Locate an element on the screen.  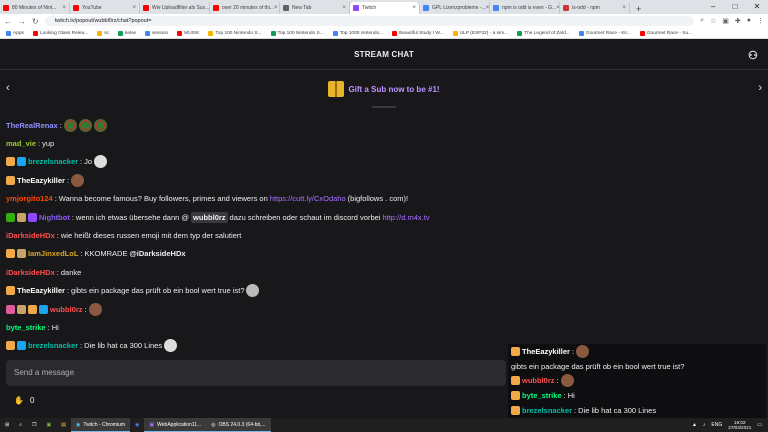
bookmark-item: MUSIK is located at coordinates (188, 33).